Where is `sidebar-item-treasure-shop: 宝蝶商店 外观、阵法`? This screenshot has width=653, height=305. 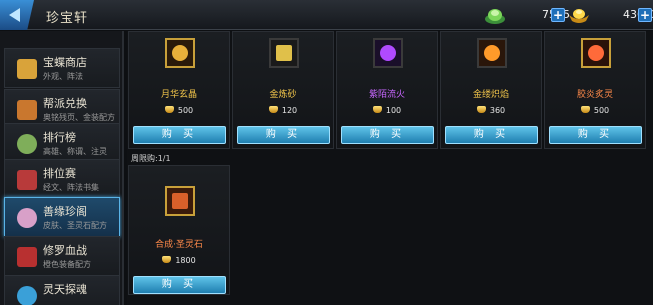 sidebar-item-treasure-shop: 宝蝶商店 外观、阵法 is located at coordinates (62, 68).